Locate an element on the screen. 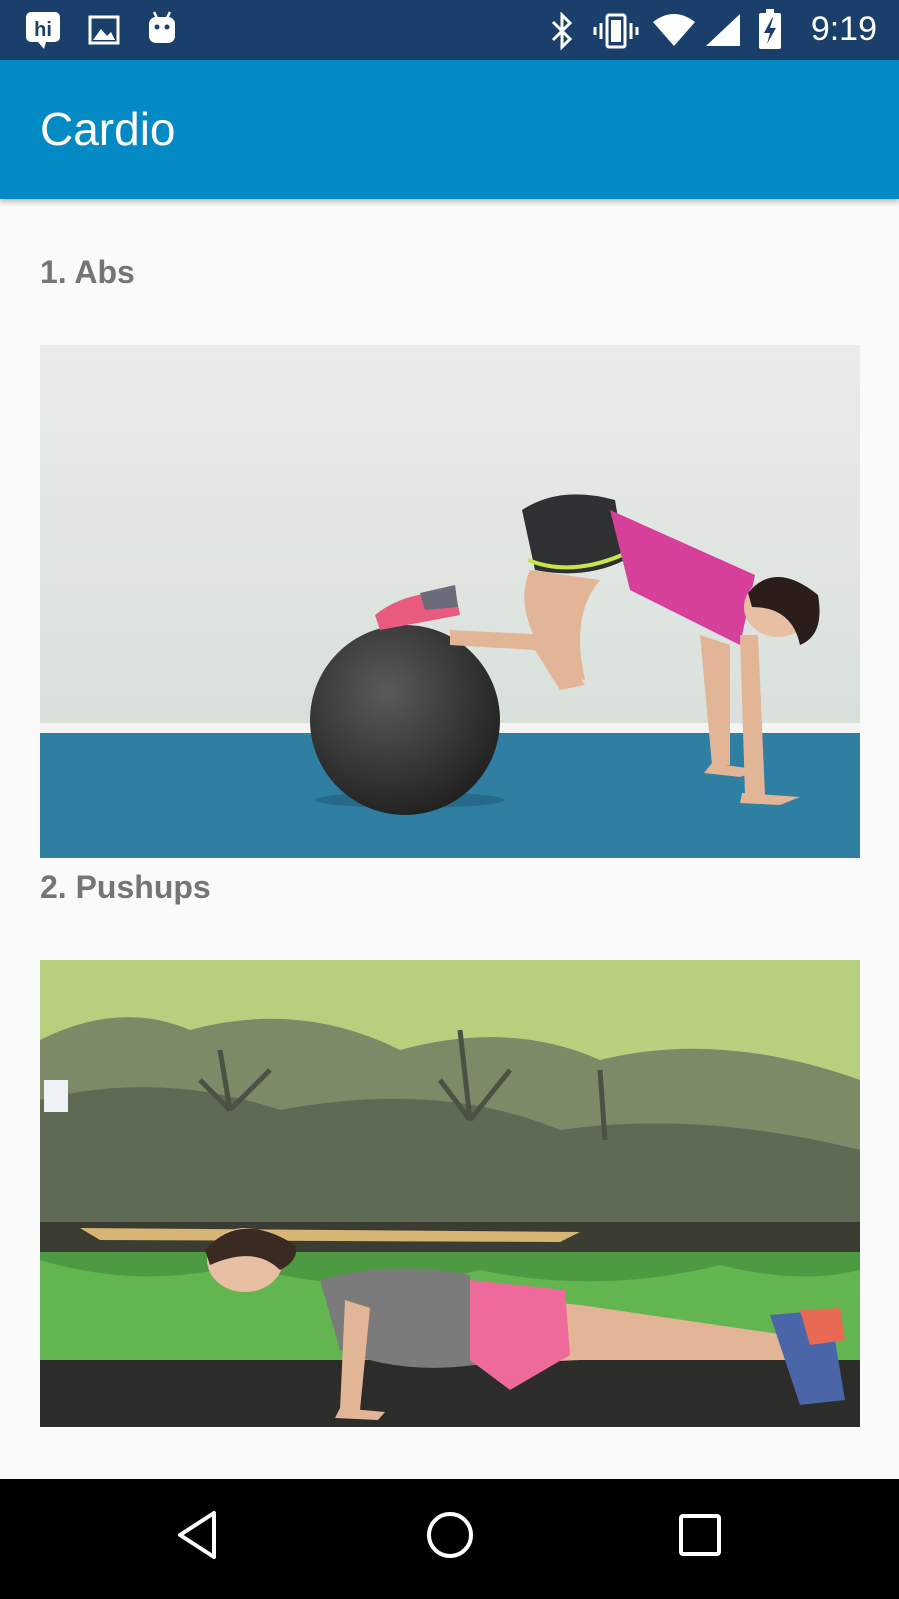 This screenshot has width=899, height=1599. exercise-title-pushups: 2. Pushups is located at coordinates (125, 887).